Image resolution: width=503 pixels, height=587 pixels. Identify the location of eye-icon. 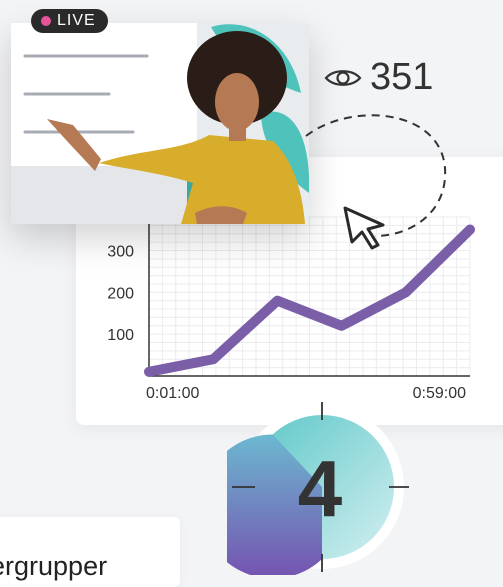
(343, 77).